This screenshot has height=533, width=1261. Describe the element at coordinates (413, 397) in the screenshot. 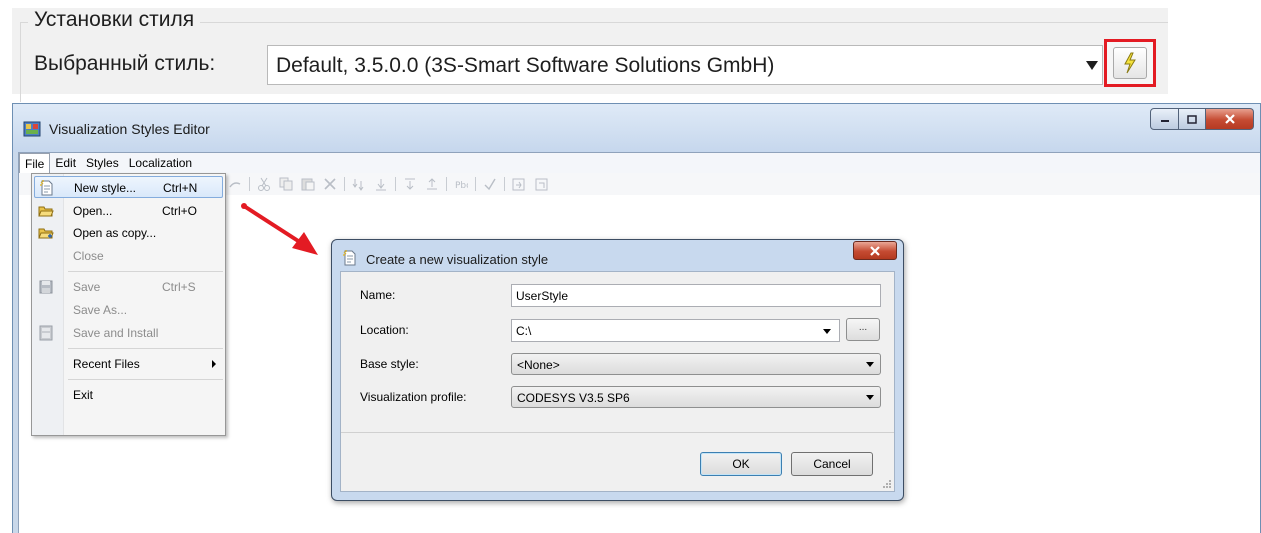

I see `profile-label: Visualization profile:` at that location.